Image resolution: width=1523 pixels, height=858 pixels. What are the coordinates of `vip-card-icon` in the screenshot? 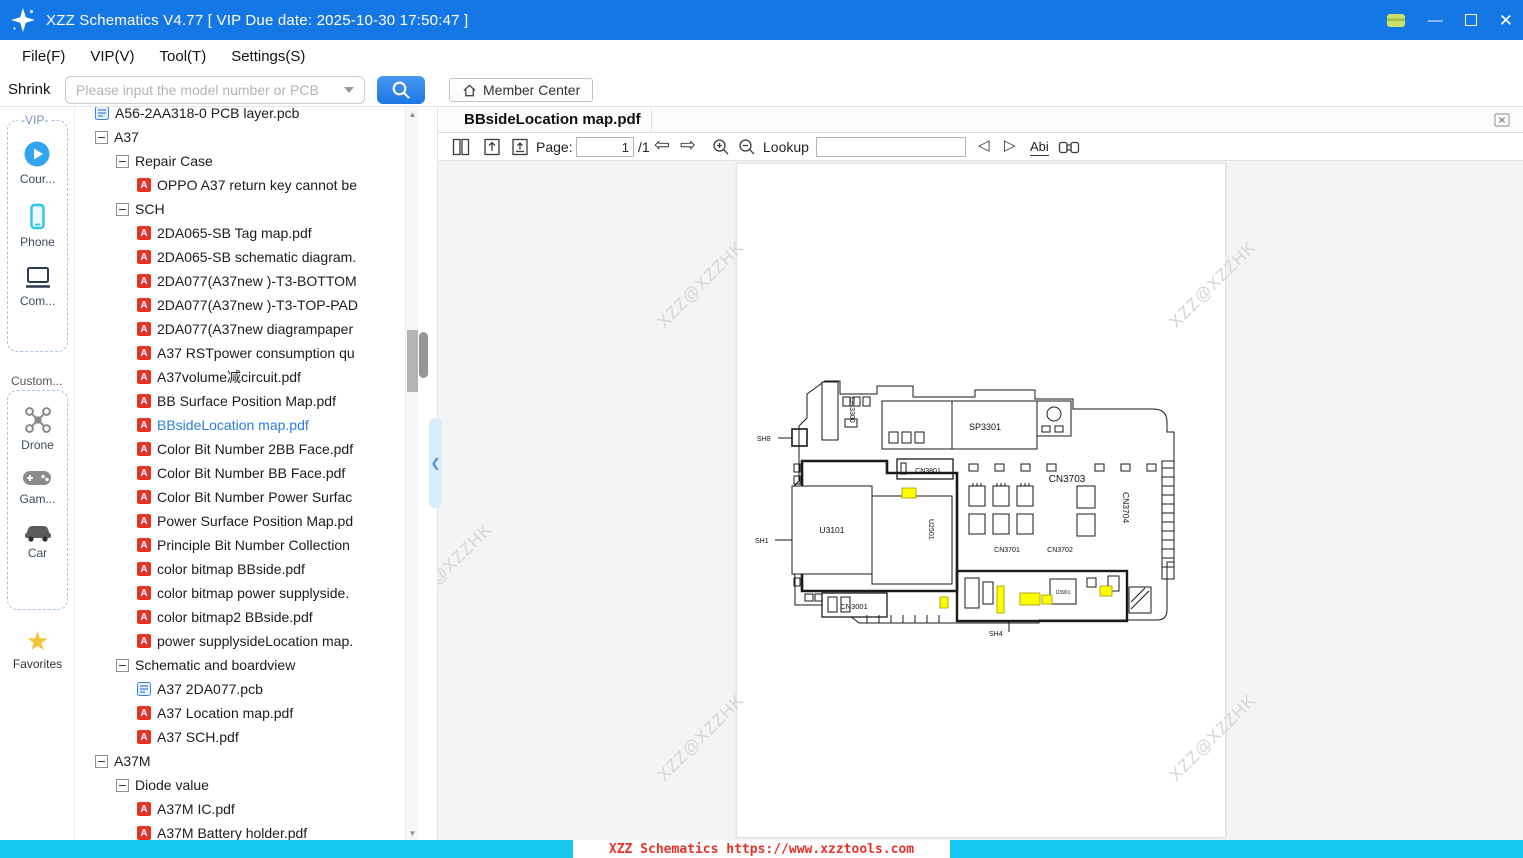 It's located at (1396, 20).